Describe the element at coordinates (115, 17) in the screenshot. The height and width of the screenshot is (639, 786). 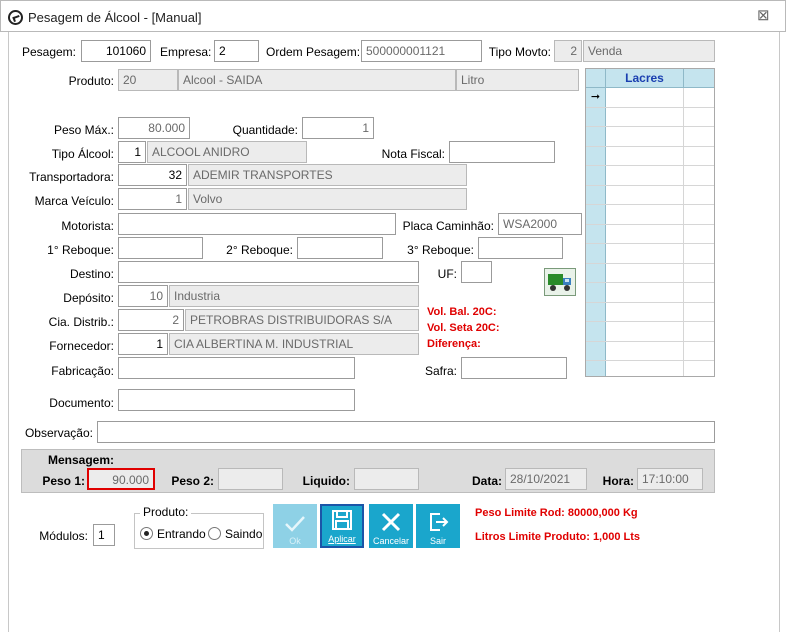
I see `window-title: Pesagem de Álcool - [Manual]` at that location.